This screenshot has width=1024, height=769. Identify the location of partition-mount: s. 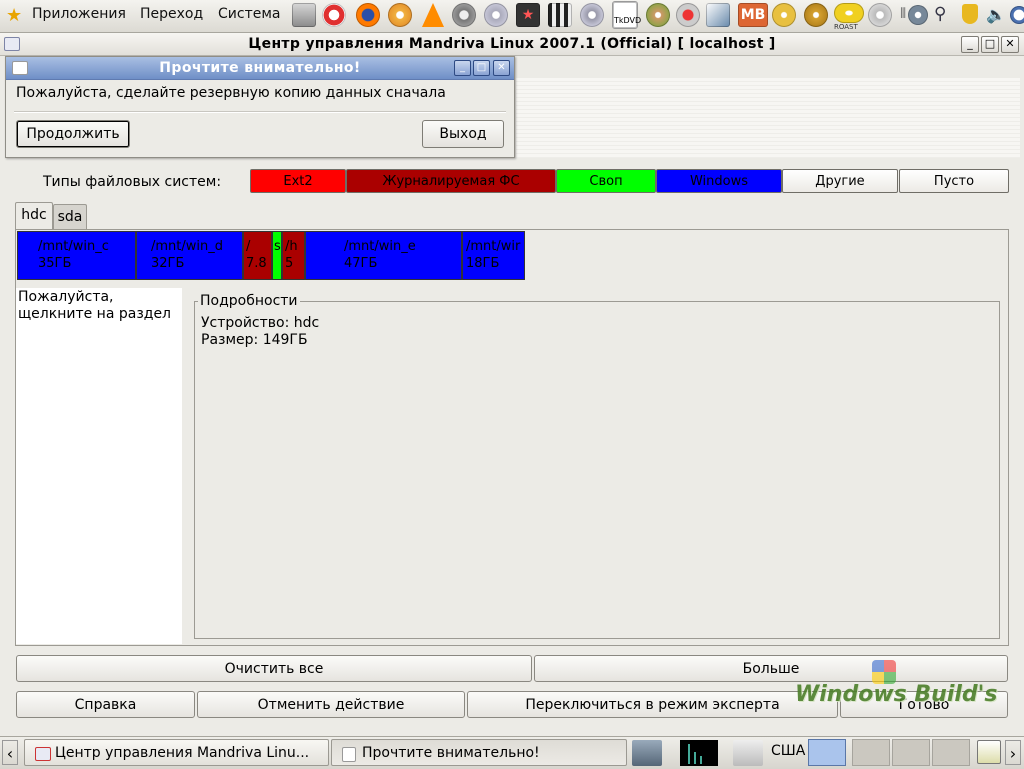
(277, 246).